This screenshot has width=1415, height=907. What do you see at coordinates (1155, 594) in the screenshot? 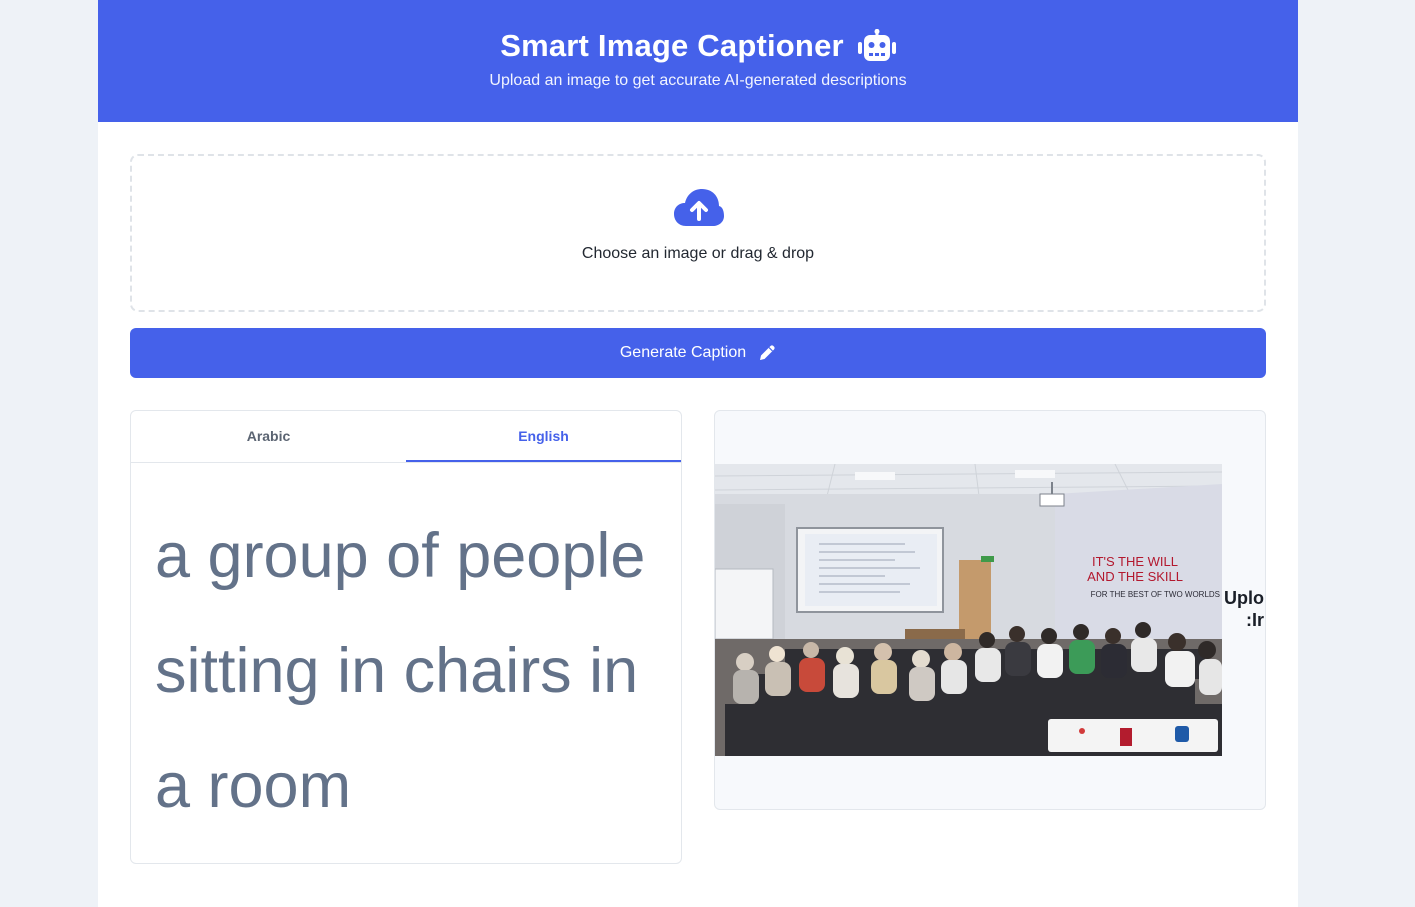
I see `wall-slogan-3: FOR THE BEST OF TWO WORLDS` at bounding box center [1155, 594].